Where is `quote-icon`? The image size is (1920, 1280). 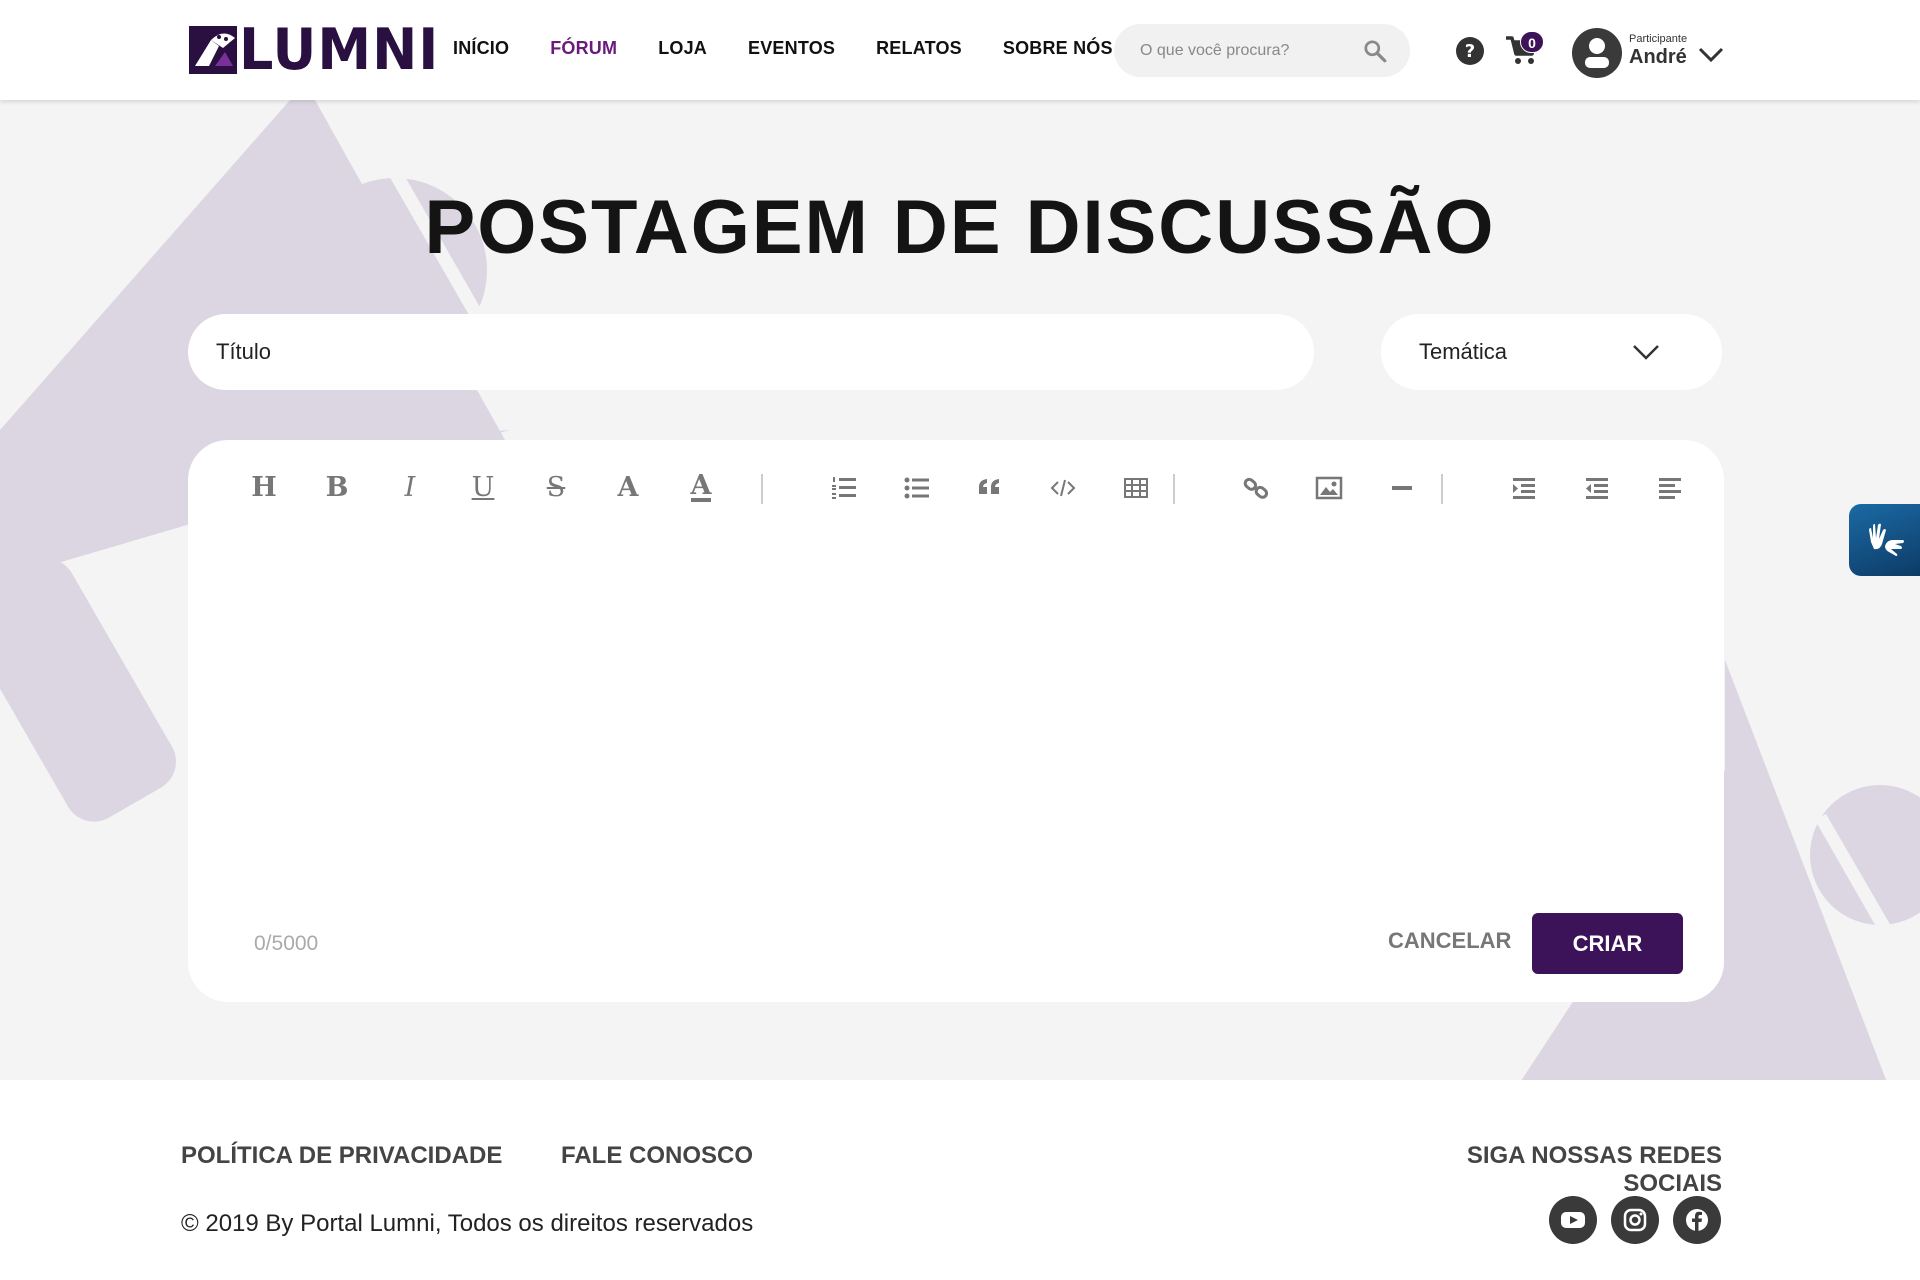
quote-icon is located at coordinates (990, 488).